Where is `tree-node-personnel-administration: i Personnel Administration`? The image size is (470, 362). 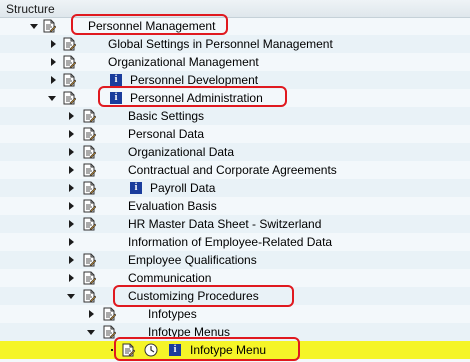
tree-node-personnel-administration: i Personnel Administration is located at coordinates (235, 98).